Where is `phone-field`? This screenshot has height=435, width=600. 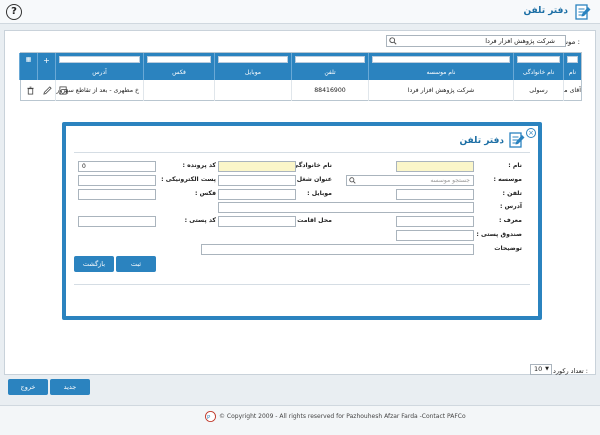
phone-field is located at coordinates (435, 194).